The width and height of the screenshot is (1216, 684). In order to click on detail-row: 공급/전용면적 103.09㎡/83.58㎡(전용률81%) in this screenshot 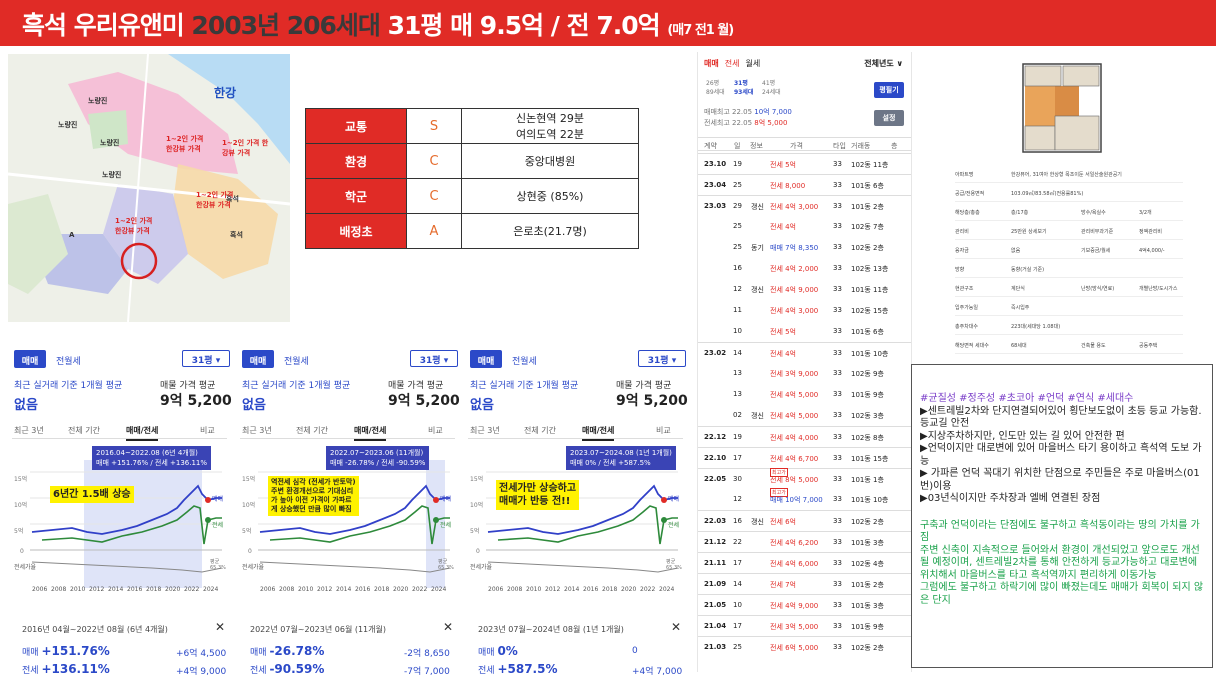, I will do `click(1069, 192)`.